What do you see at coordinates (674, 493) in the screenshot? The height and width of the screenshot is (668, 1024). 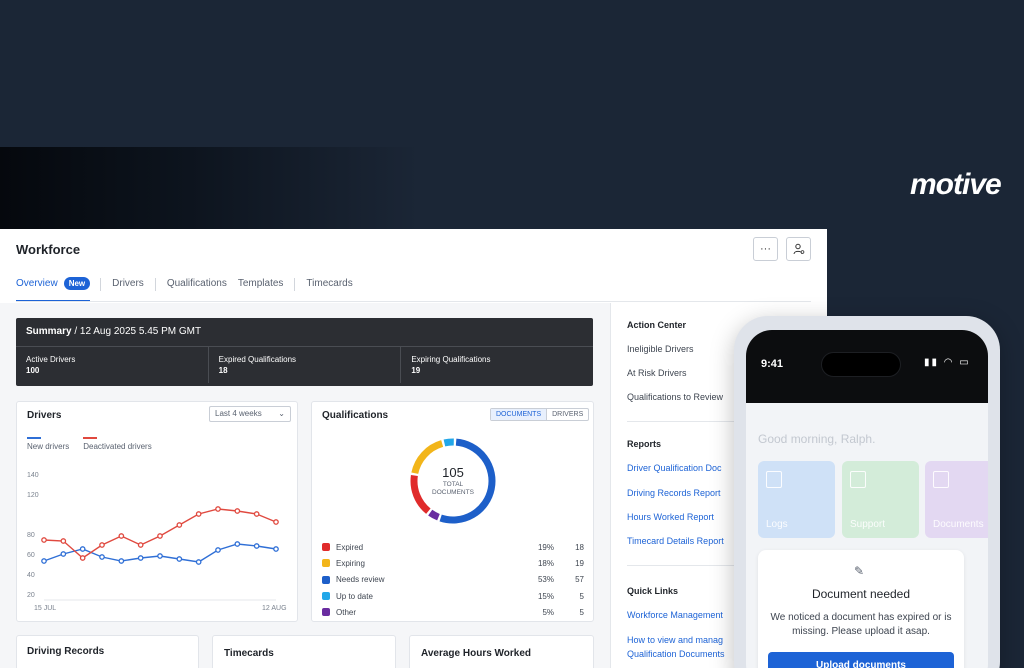 I see `report-driving-records: Driving Records Report` at bounding box center [674, 493].